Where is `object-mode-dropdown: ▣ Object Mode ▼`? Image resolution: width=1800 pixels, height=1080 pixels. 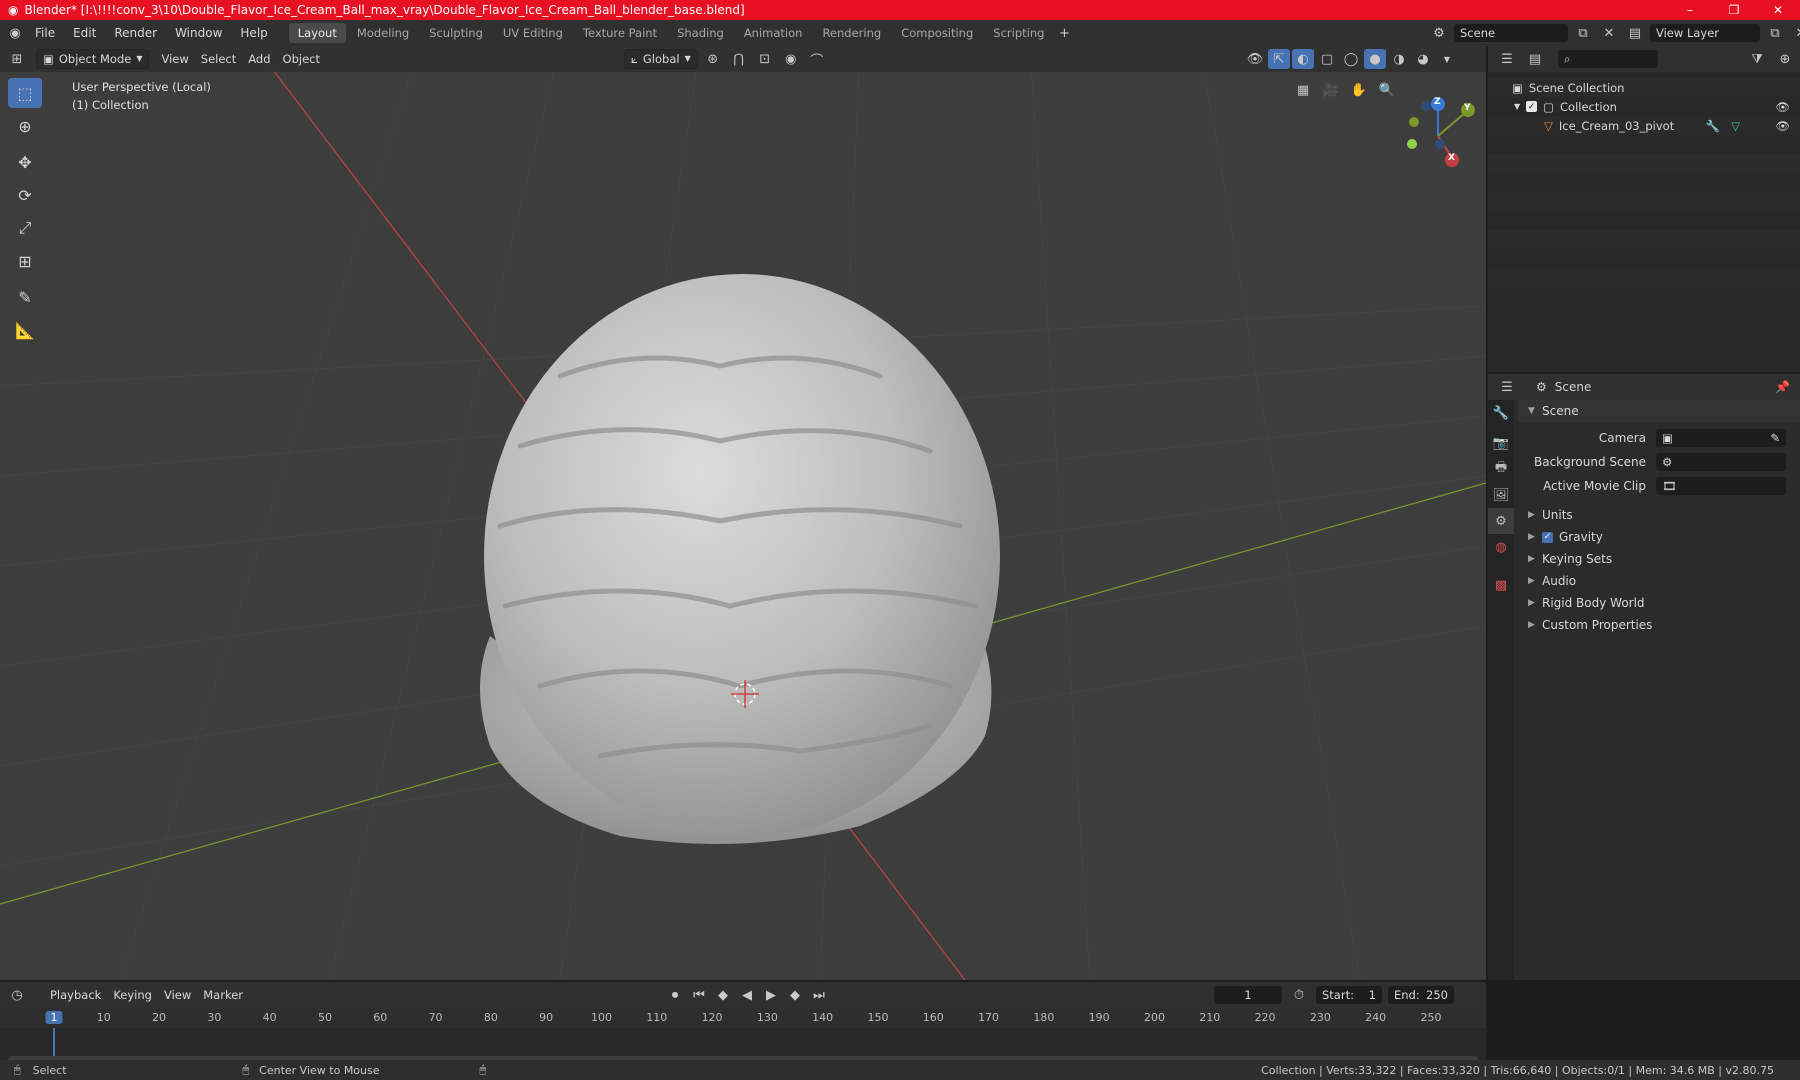
object-mode-dropdown: ▣ Object Mode ▼ is located at coordinates (93, 59).